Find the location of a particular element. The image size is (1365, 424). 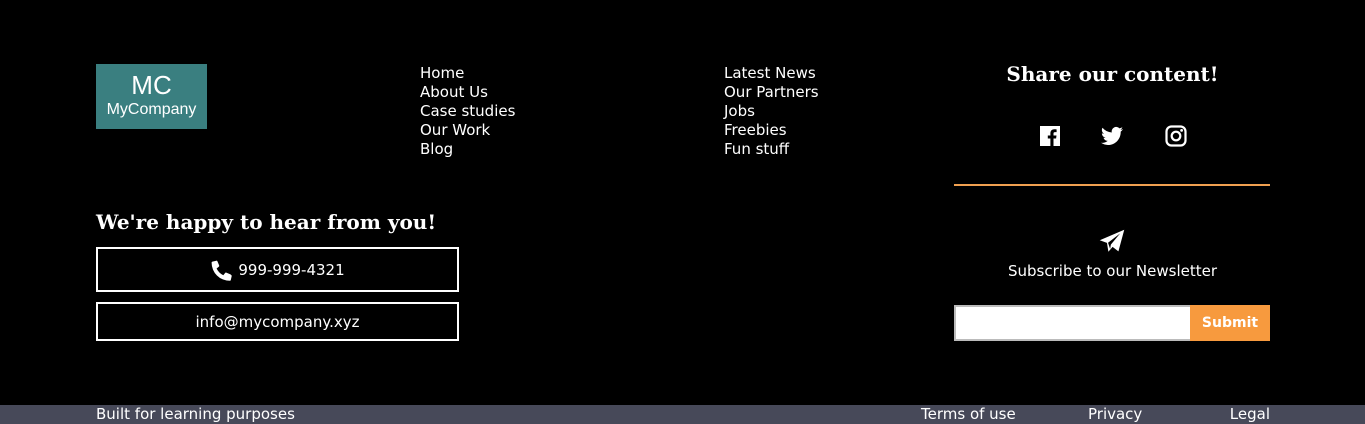

email-address: info@mycompany.xyz is located at coordinates (277, 321).